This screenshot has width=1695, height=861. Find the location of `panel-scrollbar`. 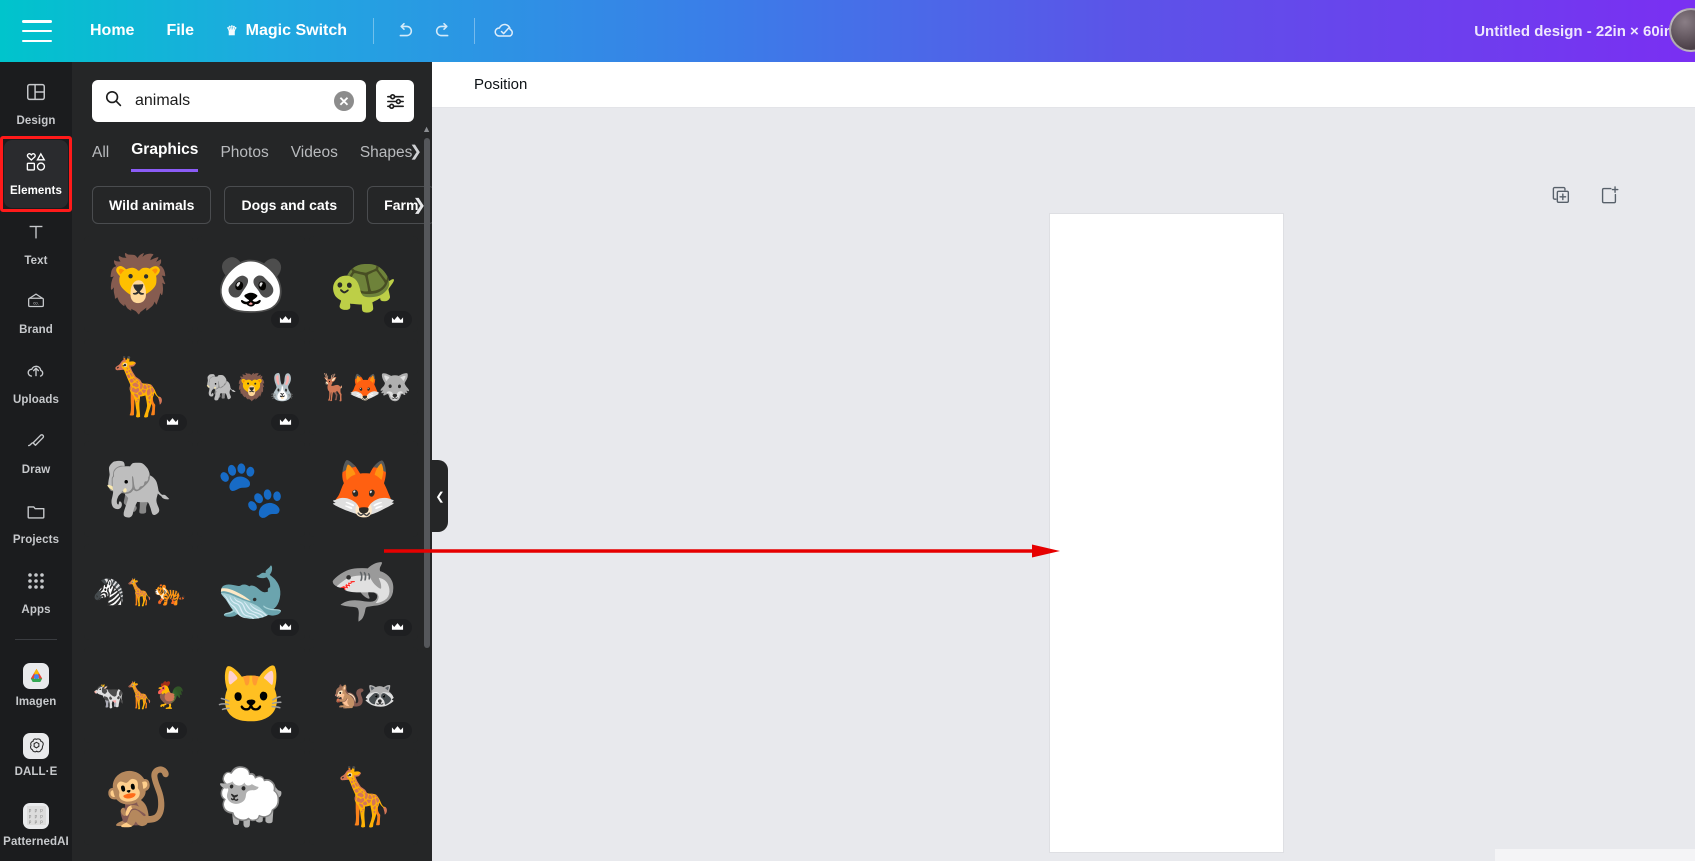

panel-scrollbar is located at coordinates (427, 463).